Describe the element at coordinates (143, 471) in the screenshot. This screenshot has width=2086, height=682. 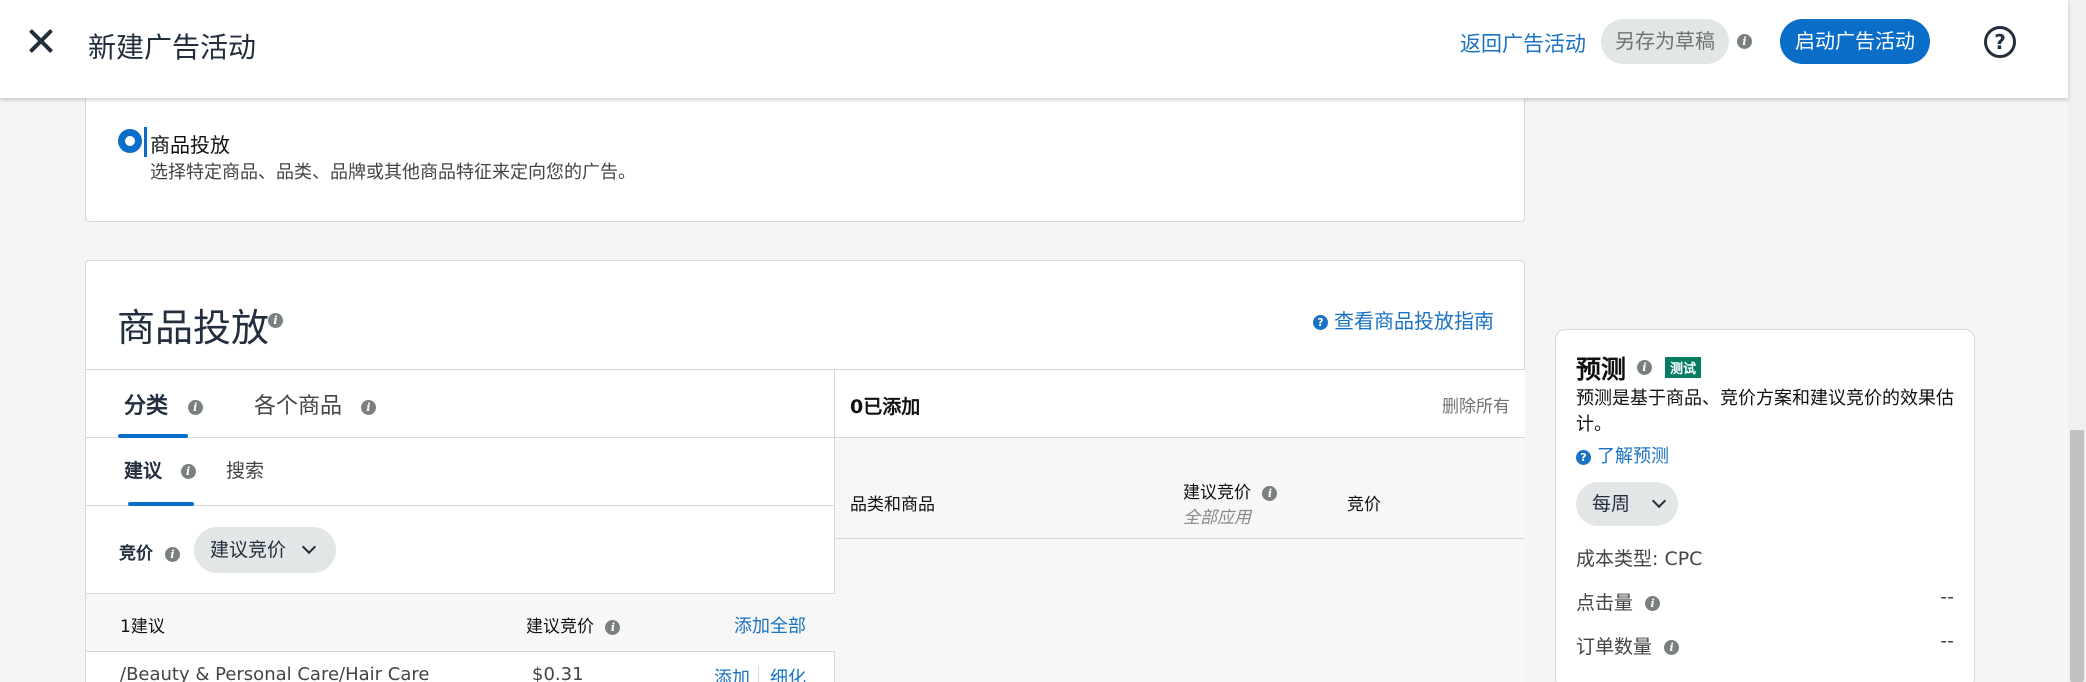
I see `subtab-label: 建议` at that location.